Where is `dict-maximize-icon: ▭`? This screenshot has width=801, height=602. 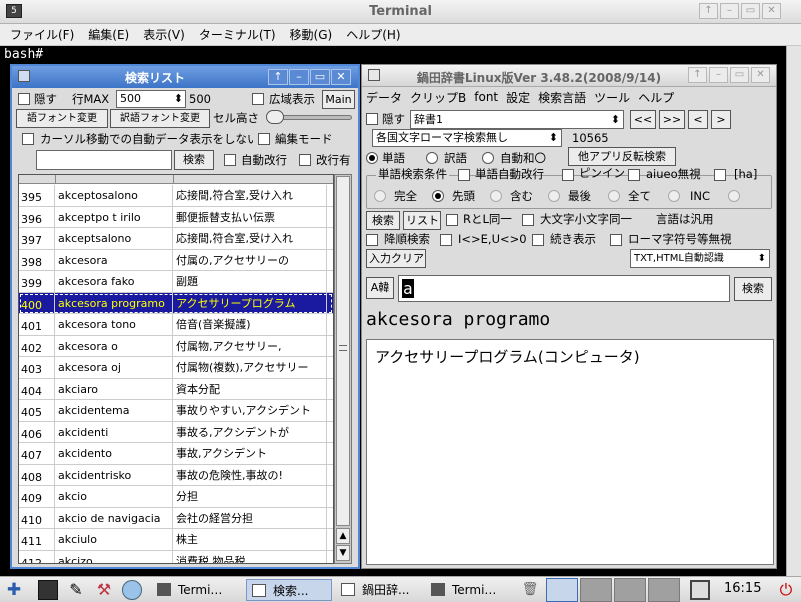
dict-maximize-icon: ▭ is located at coordinates (739, 75).